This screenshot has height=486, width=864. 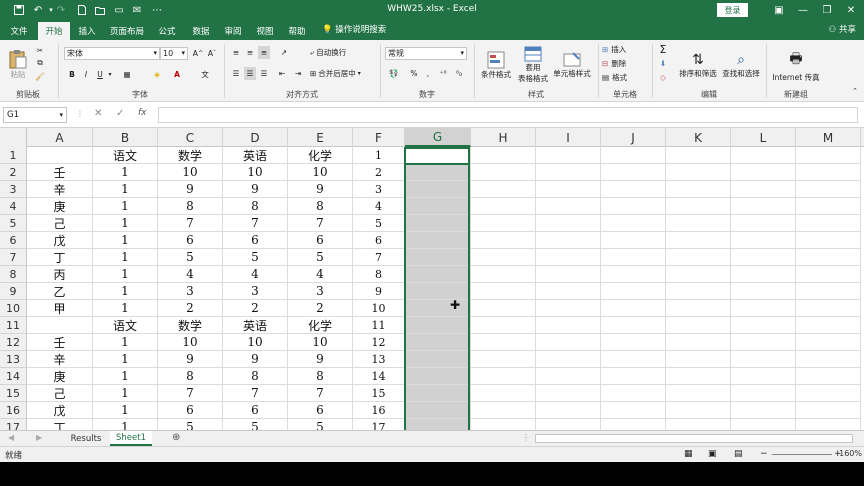 I want to click on page-layout-view-icon: ▣, so click(x=712, y=454).